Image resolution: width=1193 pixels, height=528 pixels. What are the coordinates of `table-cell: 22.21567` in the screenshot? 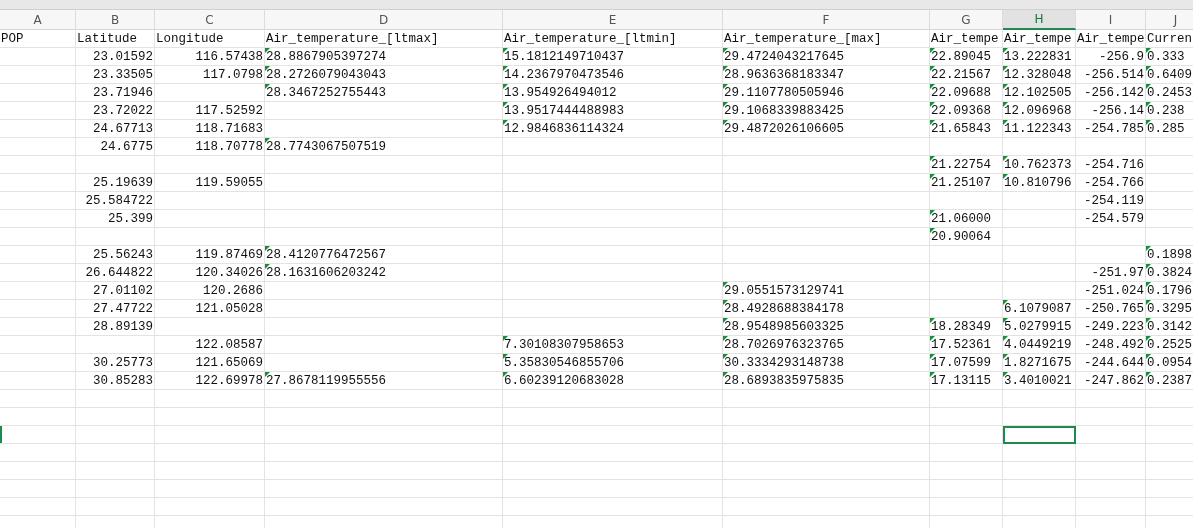 It's located at (961, 74).